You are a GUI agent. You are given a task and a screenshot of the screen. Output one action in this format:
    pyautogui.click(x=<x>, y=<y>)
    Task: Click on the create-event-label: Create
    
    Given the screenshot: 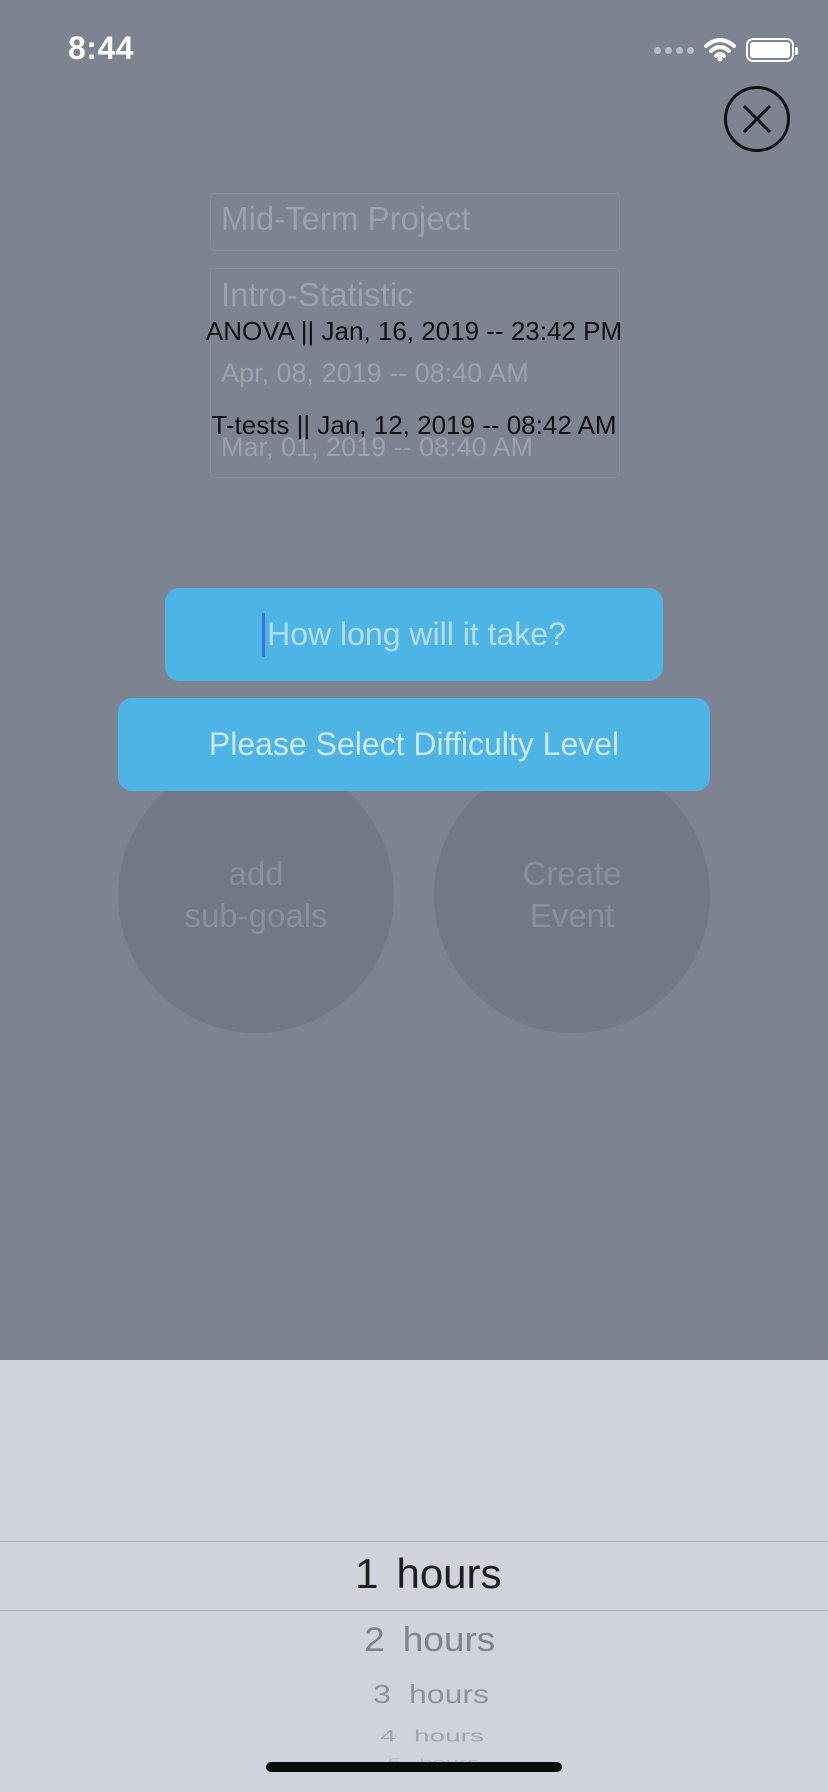 What is the action you would take?
    pyautogui.click(x=572, y=873)
    